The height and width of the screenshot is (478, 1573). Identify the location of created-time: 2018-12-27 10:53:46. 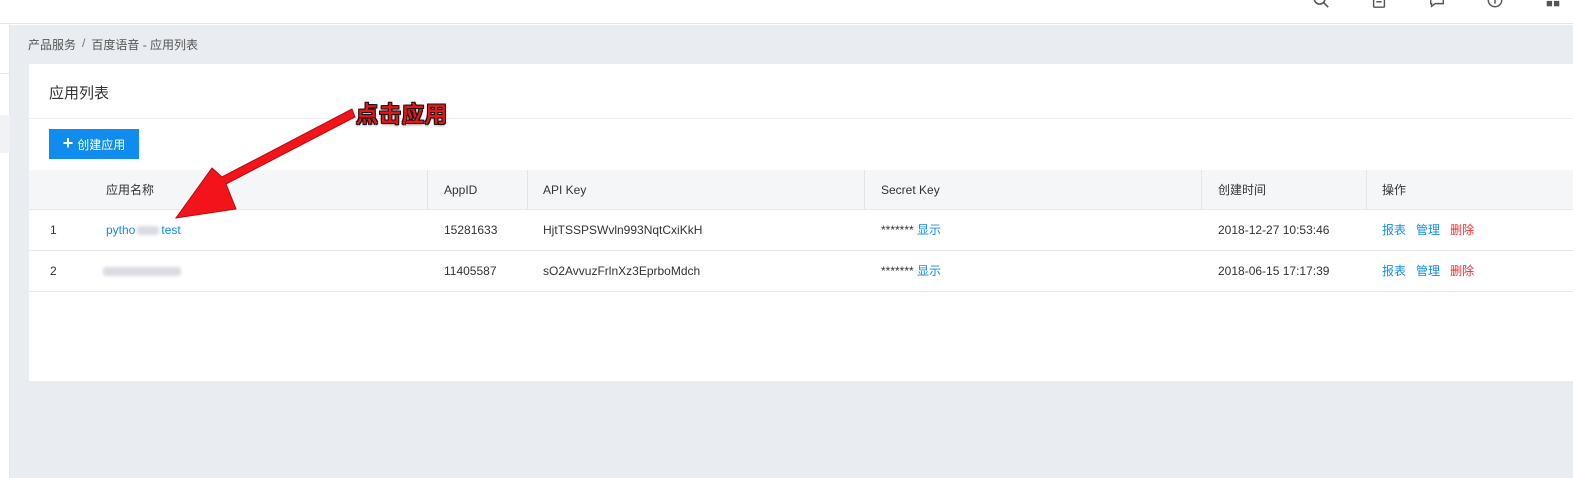
(1274, 230).